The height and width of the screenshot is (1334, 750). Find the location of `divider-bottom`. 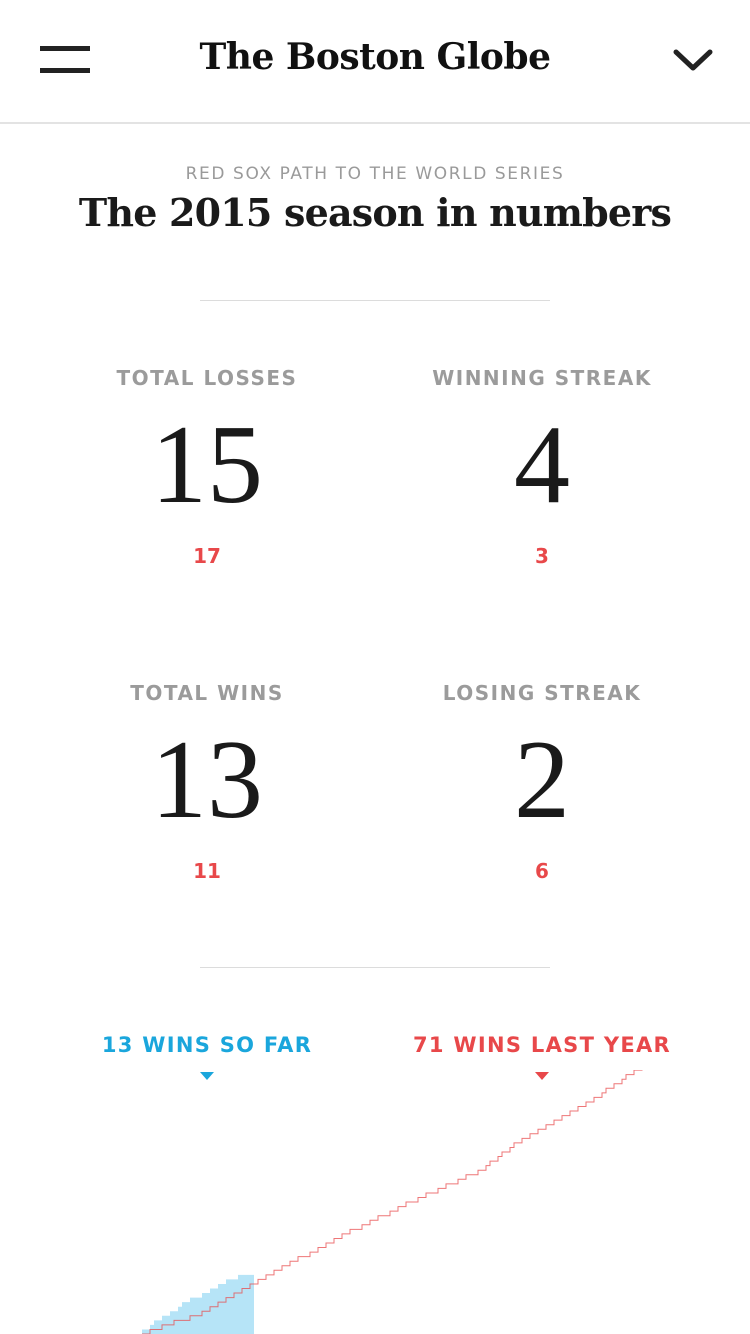

divider-bottom is located at coordinates (375, 967).